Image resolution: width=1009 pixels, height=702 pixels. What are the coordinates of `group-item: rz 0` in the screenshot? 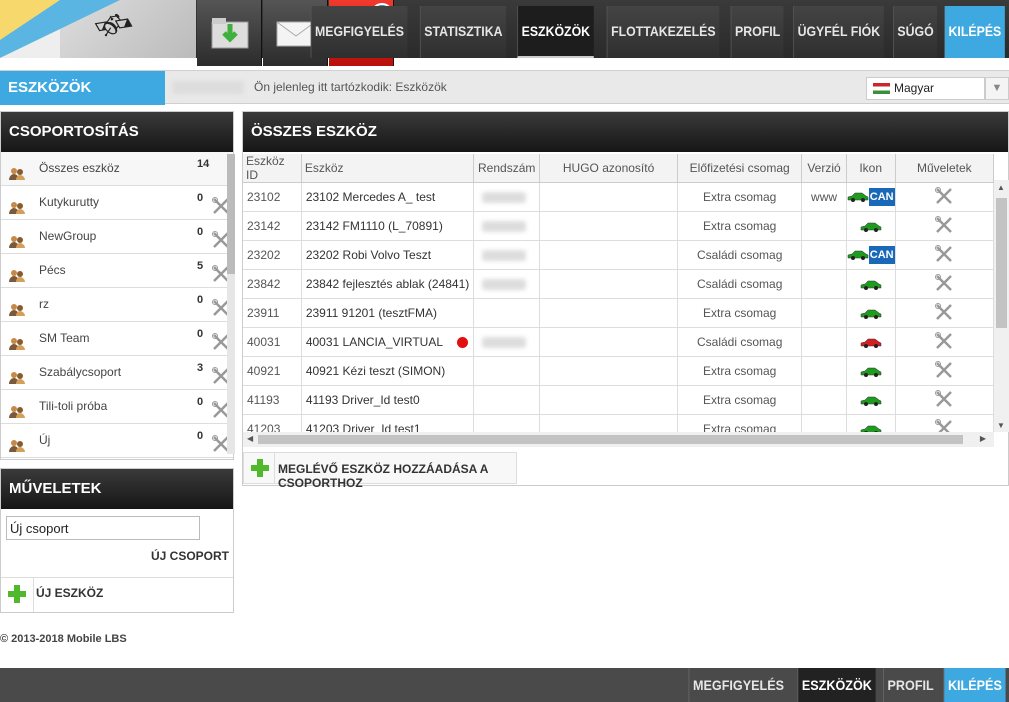 It's located at (117, 305).